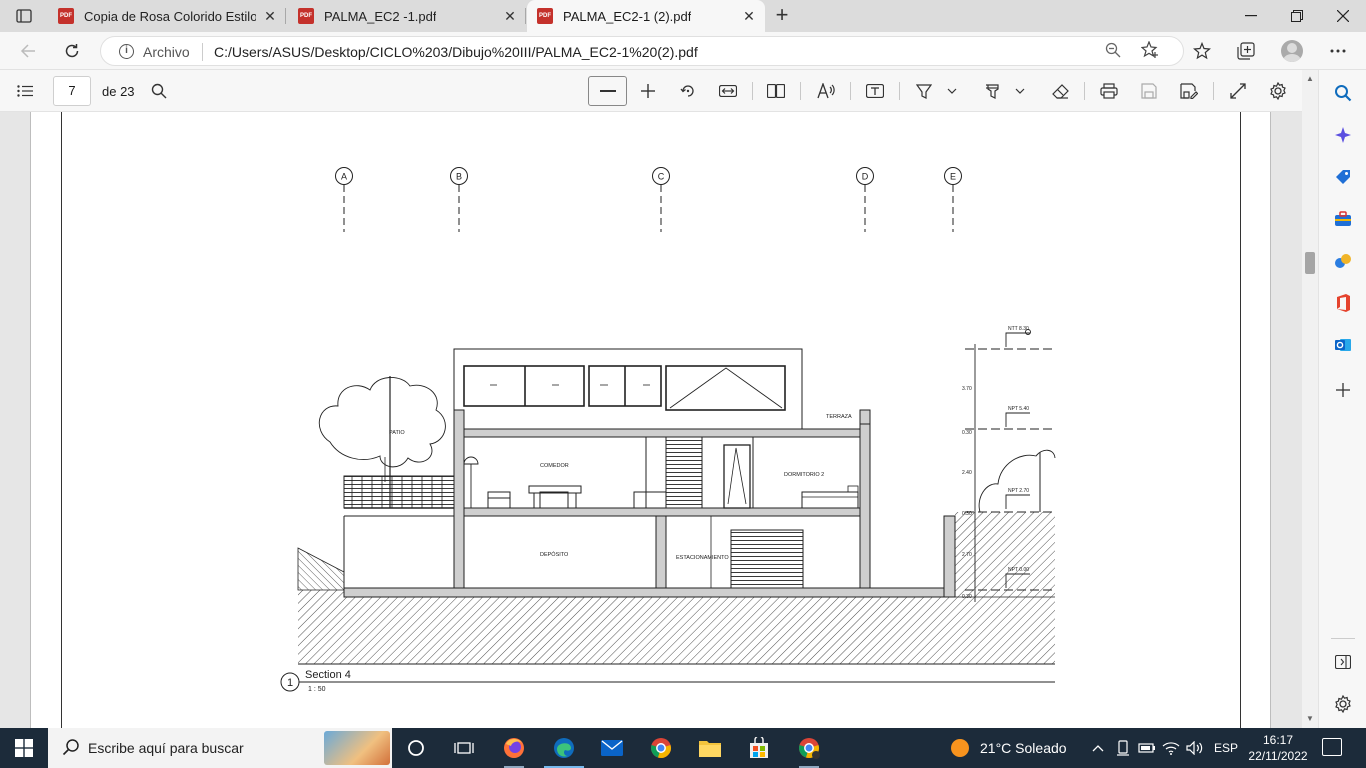  What do you see at coordinates (924, 91) in the screenshot?
I see `draw-icon` at bounding box center [924, 91].